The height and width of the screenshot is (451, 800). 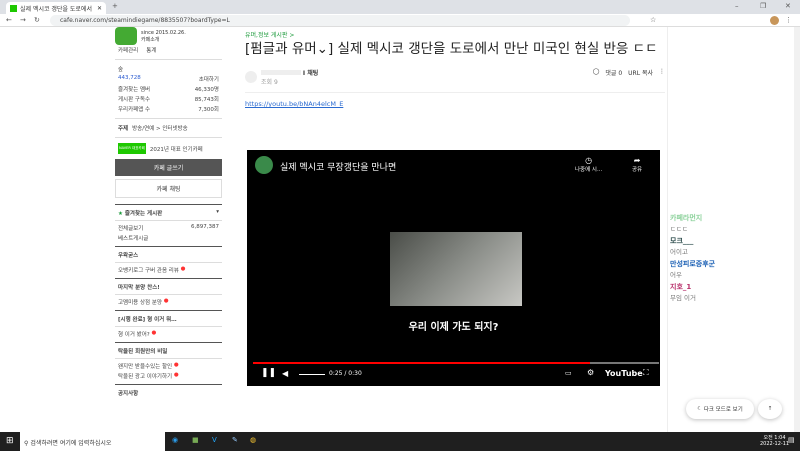 I want to click on more-icon: ⋮, so click(x=662, y=77).